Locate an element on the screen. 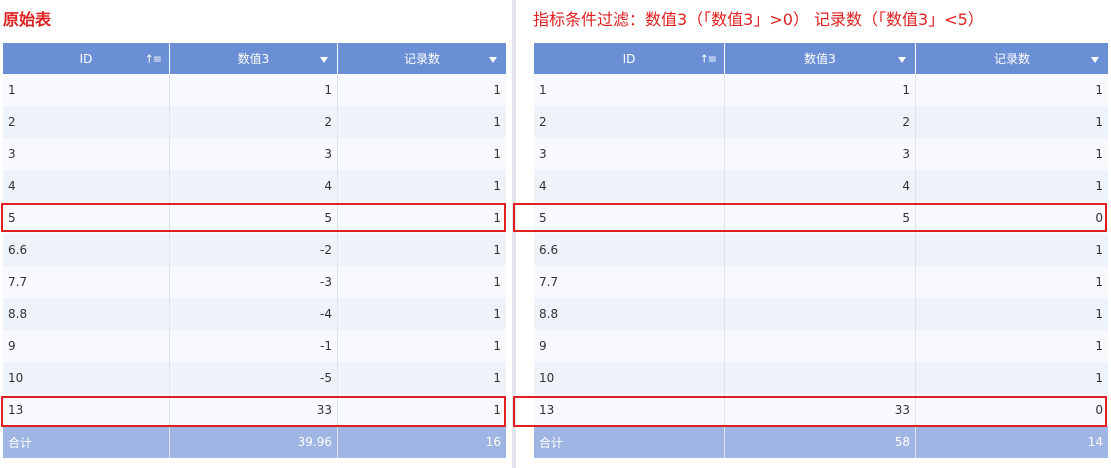  cell-value3: 4 is located at coordinates (254, 186).